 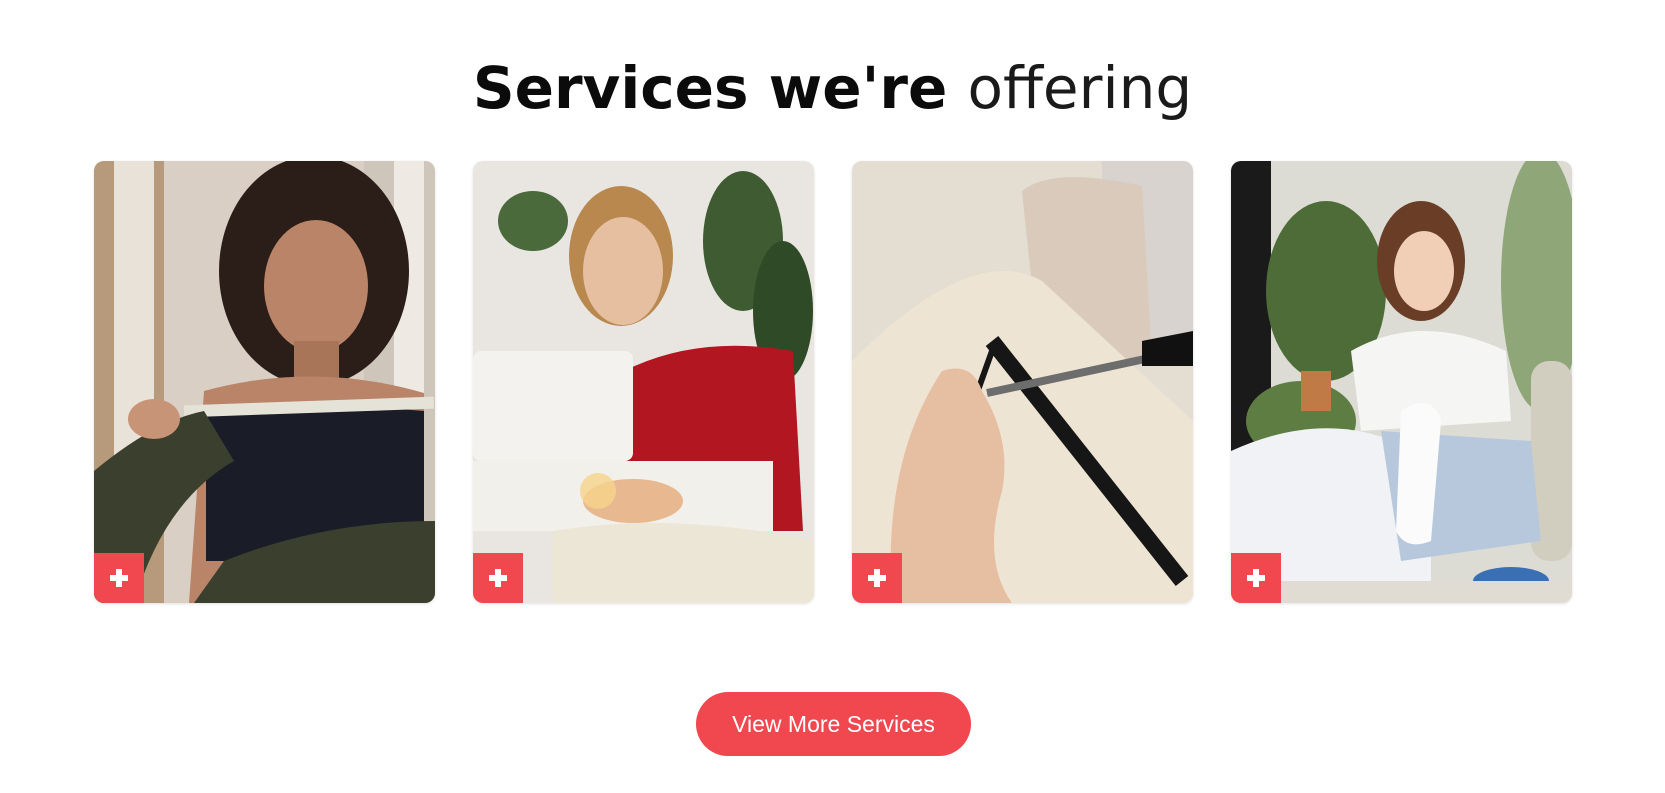 I want to click on view-more-services-button: View More Services, so click(x=833, y=724).